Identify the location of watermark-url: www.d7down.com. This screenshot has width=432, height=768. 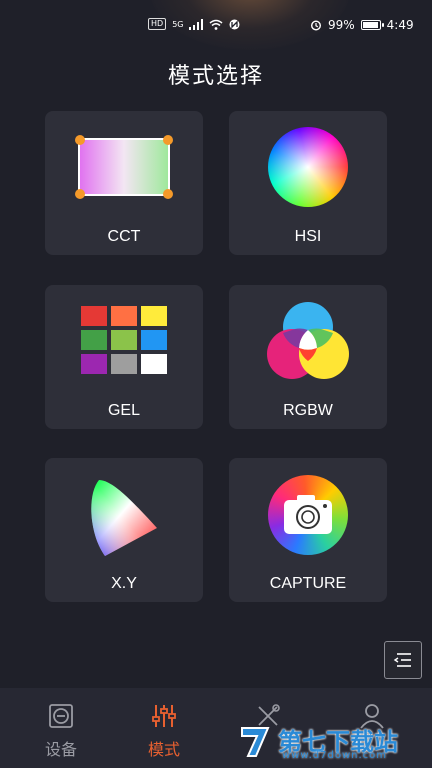
(335, 755).